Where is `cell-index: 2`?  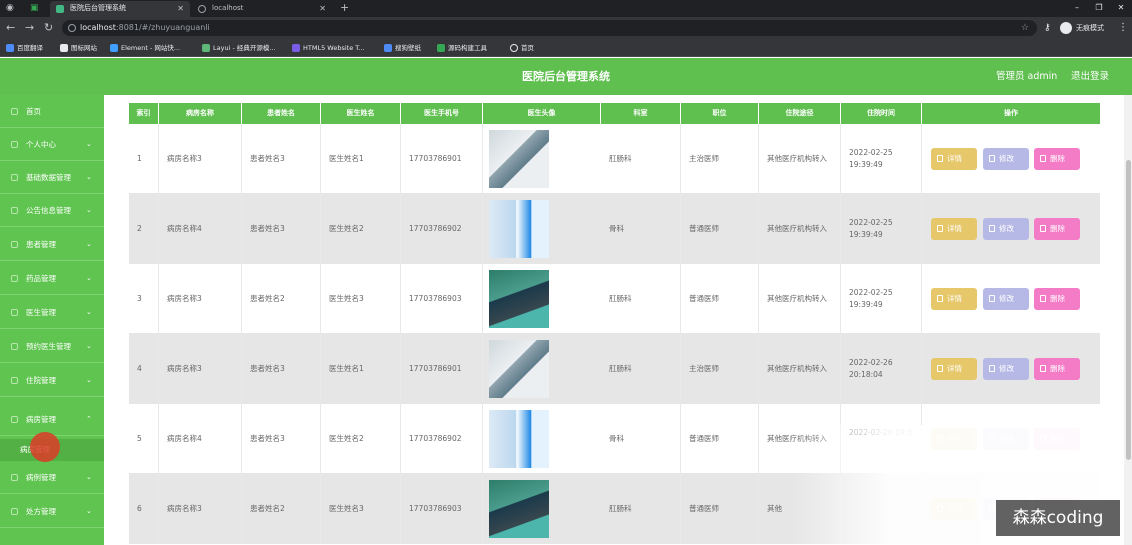
cell-index: 2 is located at coordinates (144, 229).